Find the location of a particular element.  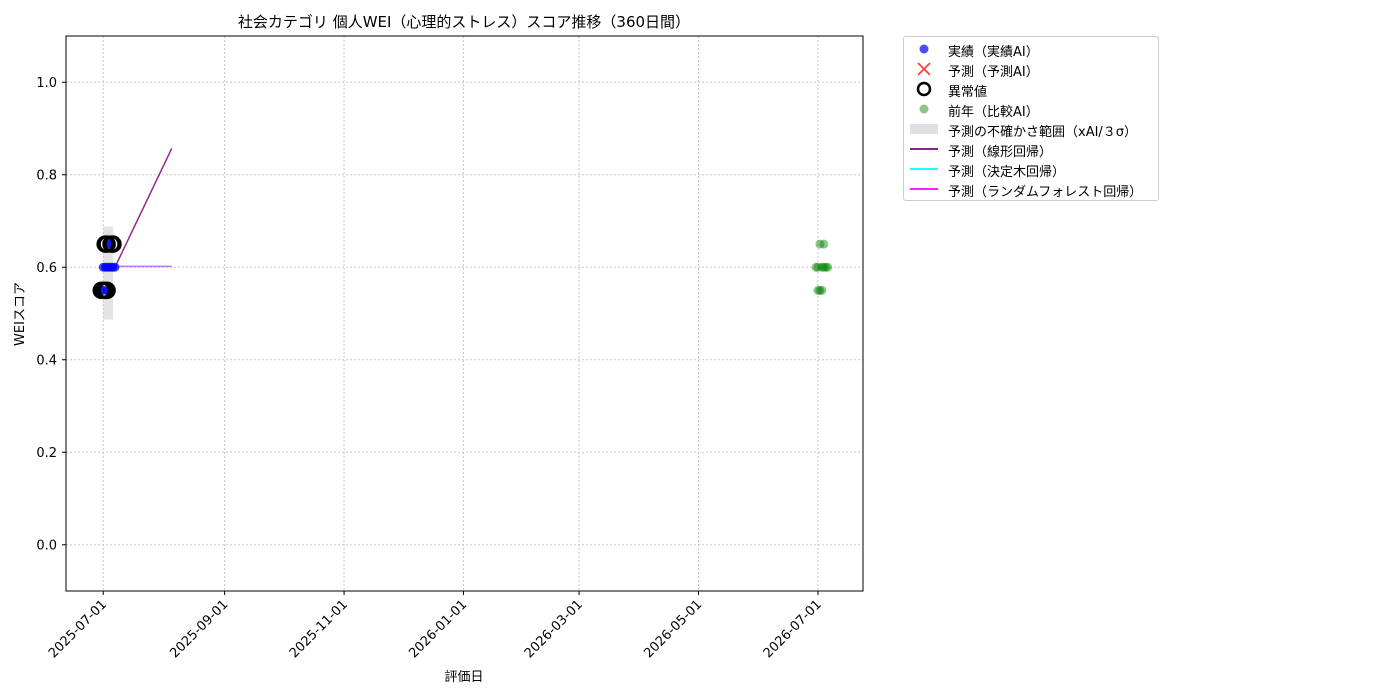

legend-item: 予測の不確かさ範囲（xAI/３σ） is located at coordinates (1032, 129).